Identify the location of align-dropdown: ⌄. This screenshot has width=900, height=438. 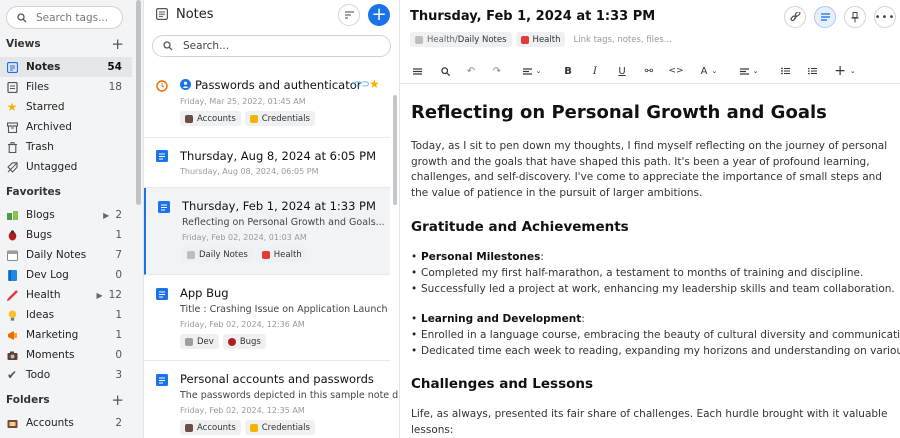
(749, 71).